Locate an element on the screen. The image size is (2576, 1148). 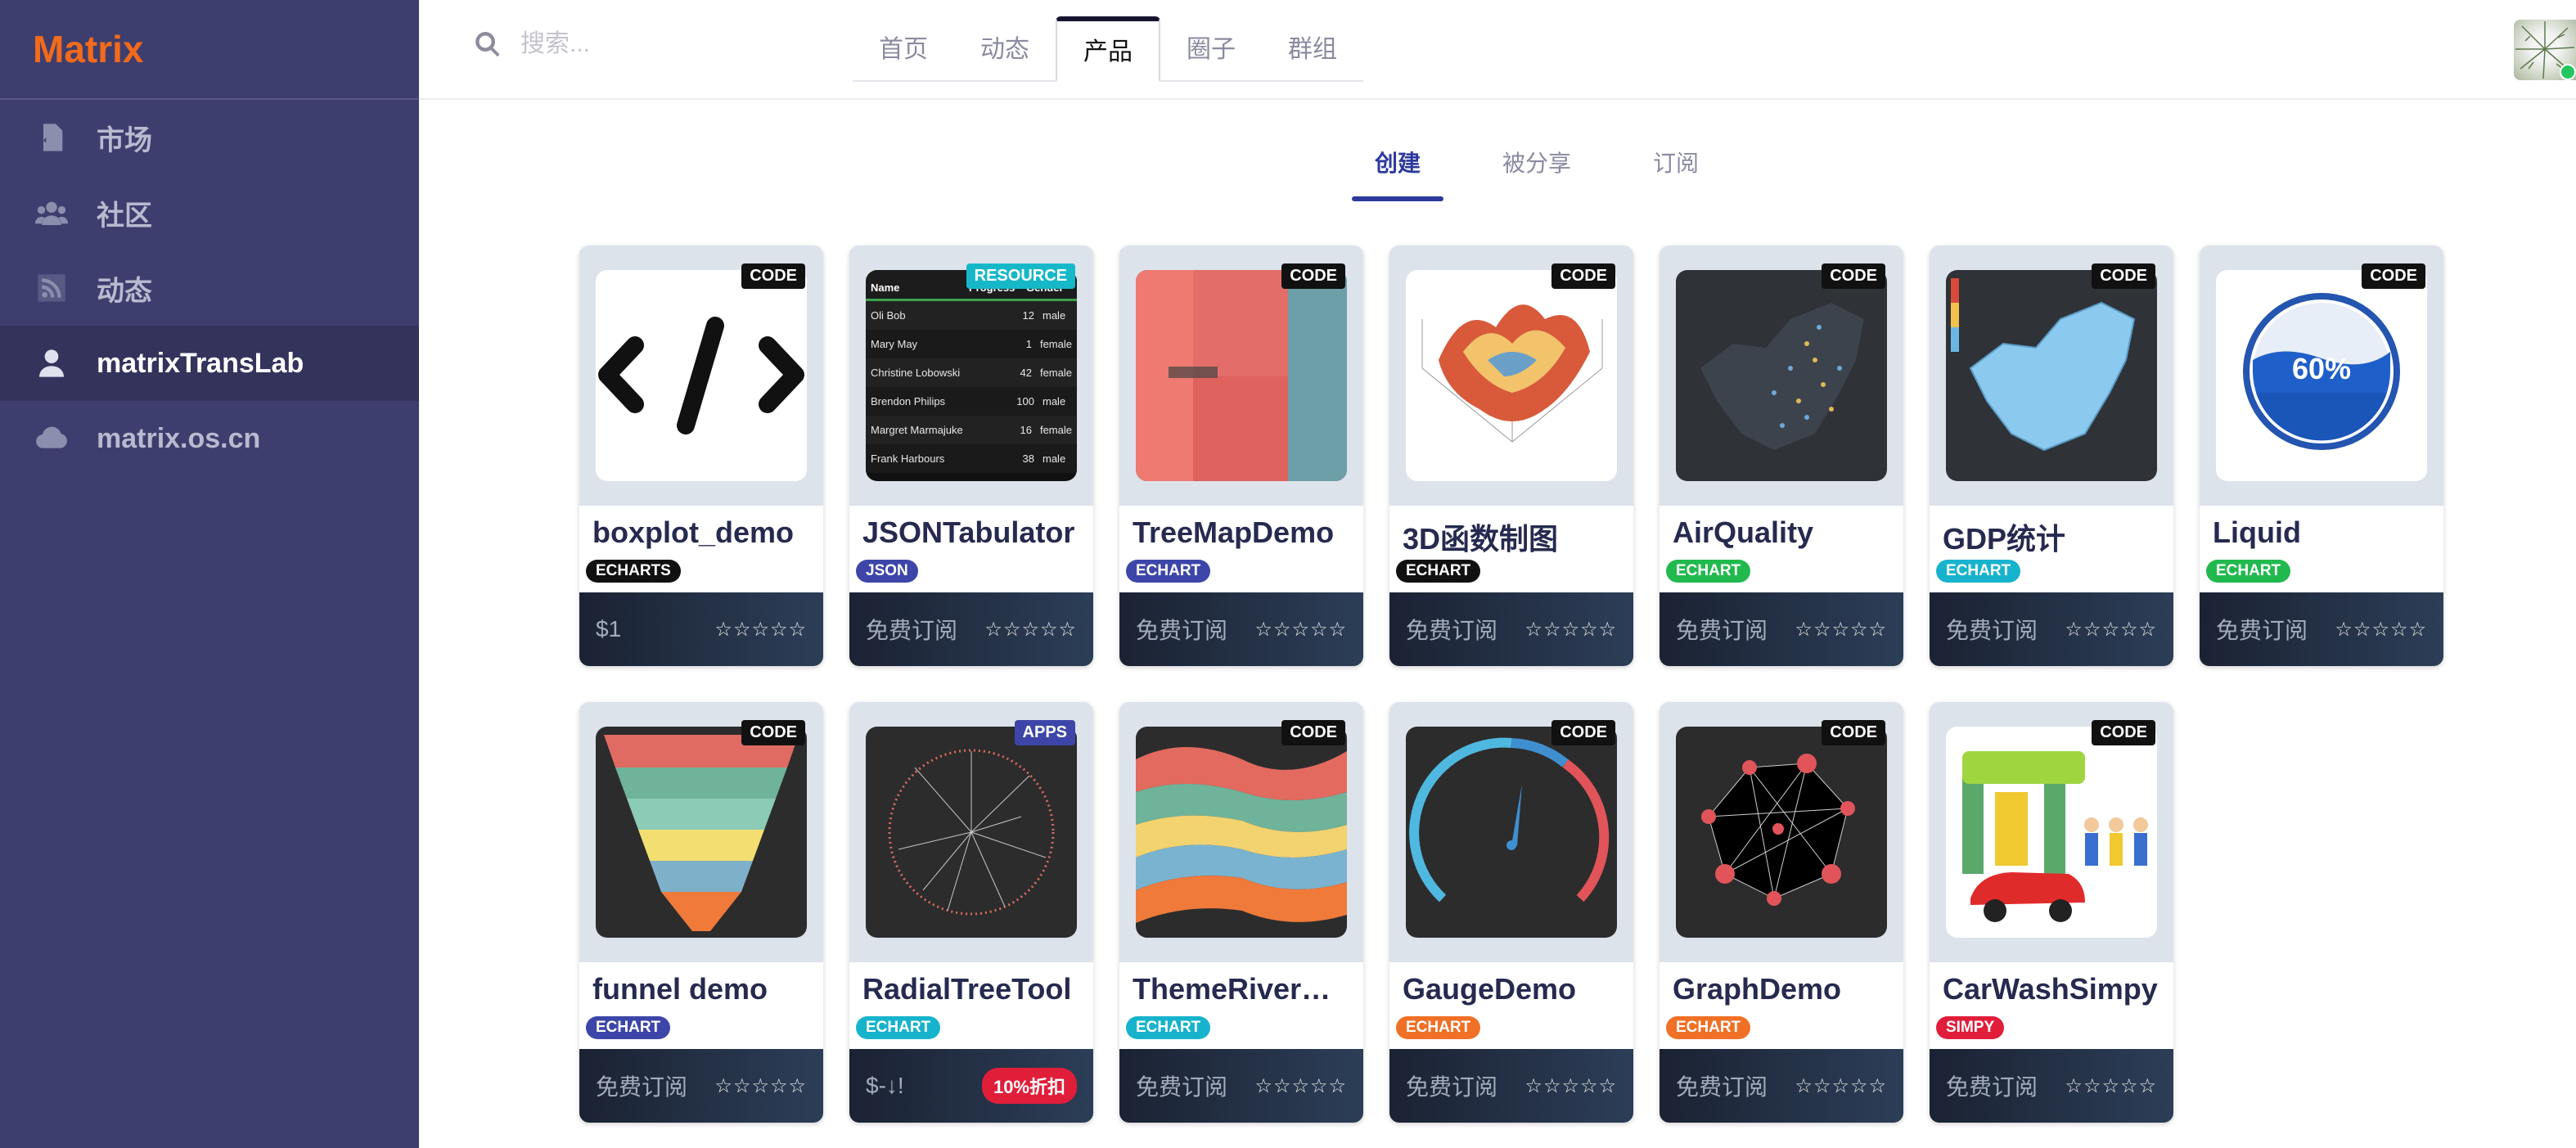
table-row: Frank Harbours 38 male is located at coordinates (971, 458).